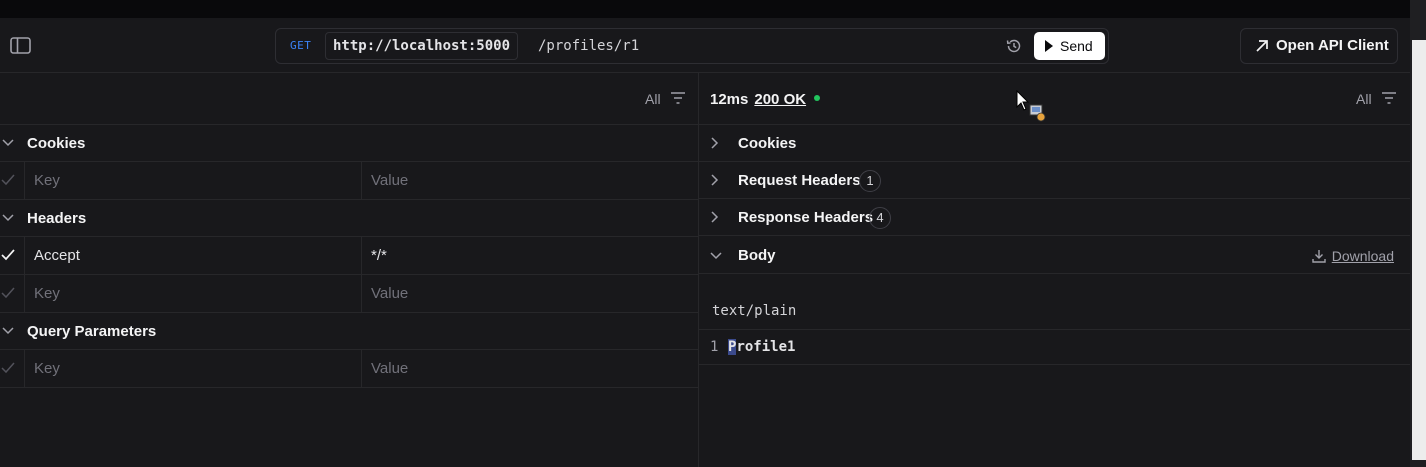 The height and width of the screenshot is (467, 1426). I want to click on status-dot-icon, so click(817, 98).